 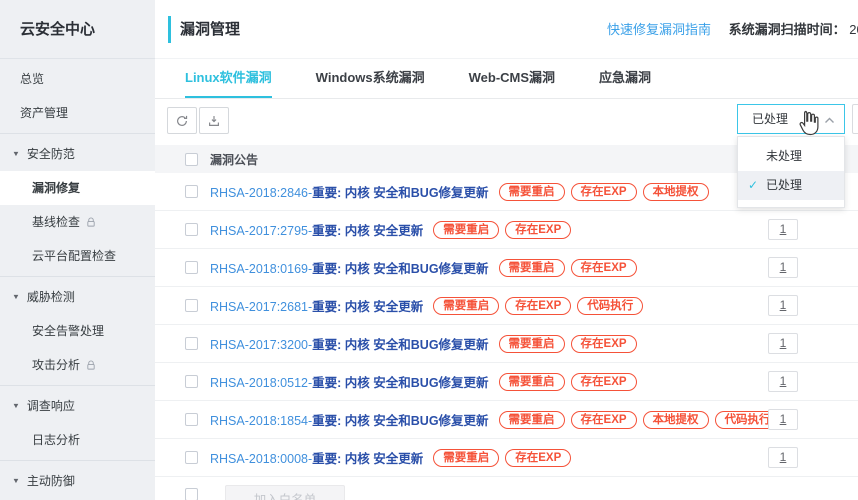 I want to click on sidebar-item: 日志分析, so click(x=77, y=440).